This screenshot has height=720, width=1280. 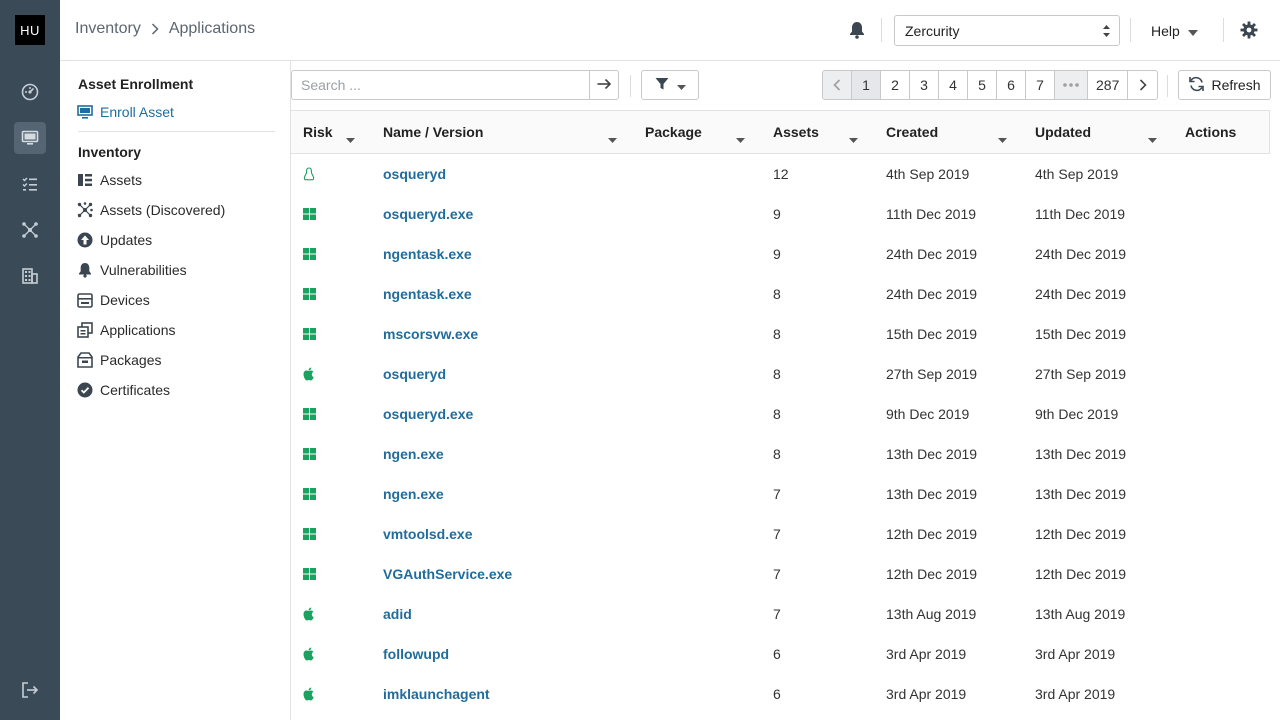 I want to click on monitor-icon, so click(x=30, y=137).